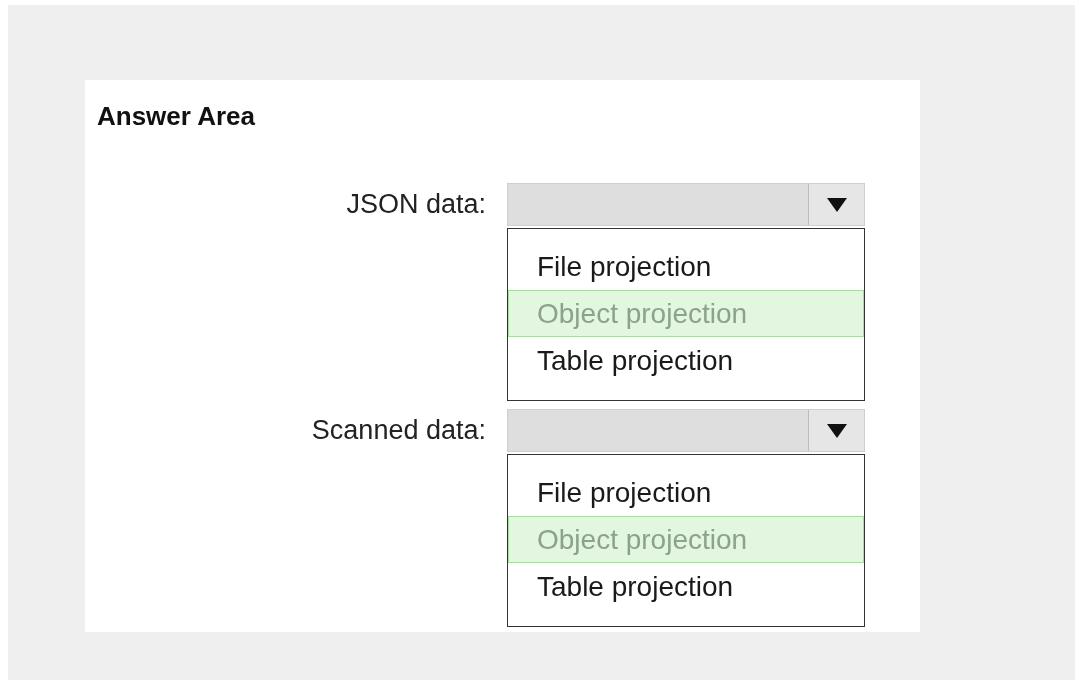  What do you see at coordinates (398, 431) in the screenshot?
I see `field-label: Scanned data:` at bounding box center [398, 431].